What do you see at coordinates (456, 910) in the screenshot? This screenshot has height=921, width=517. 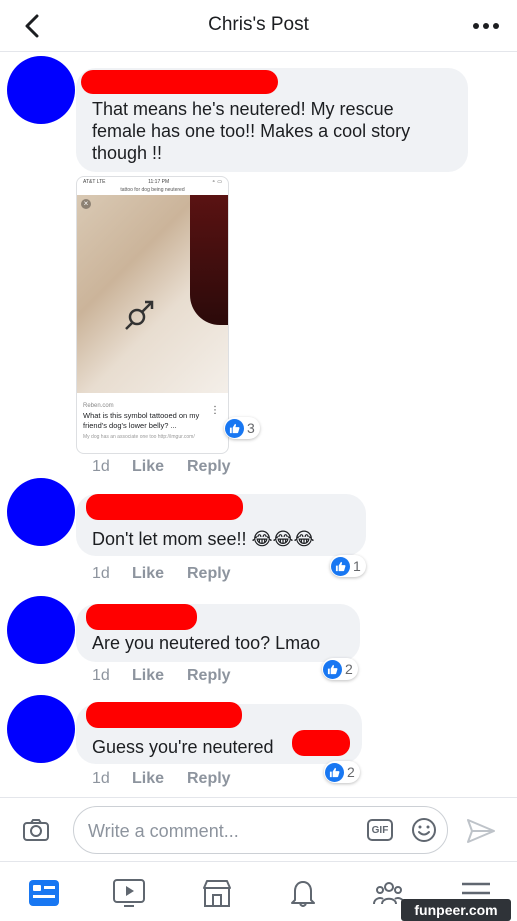 I see `watermark: funpeer.com` at bounding box center [456, 910].